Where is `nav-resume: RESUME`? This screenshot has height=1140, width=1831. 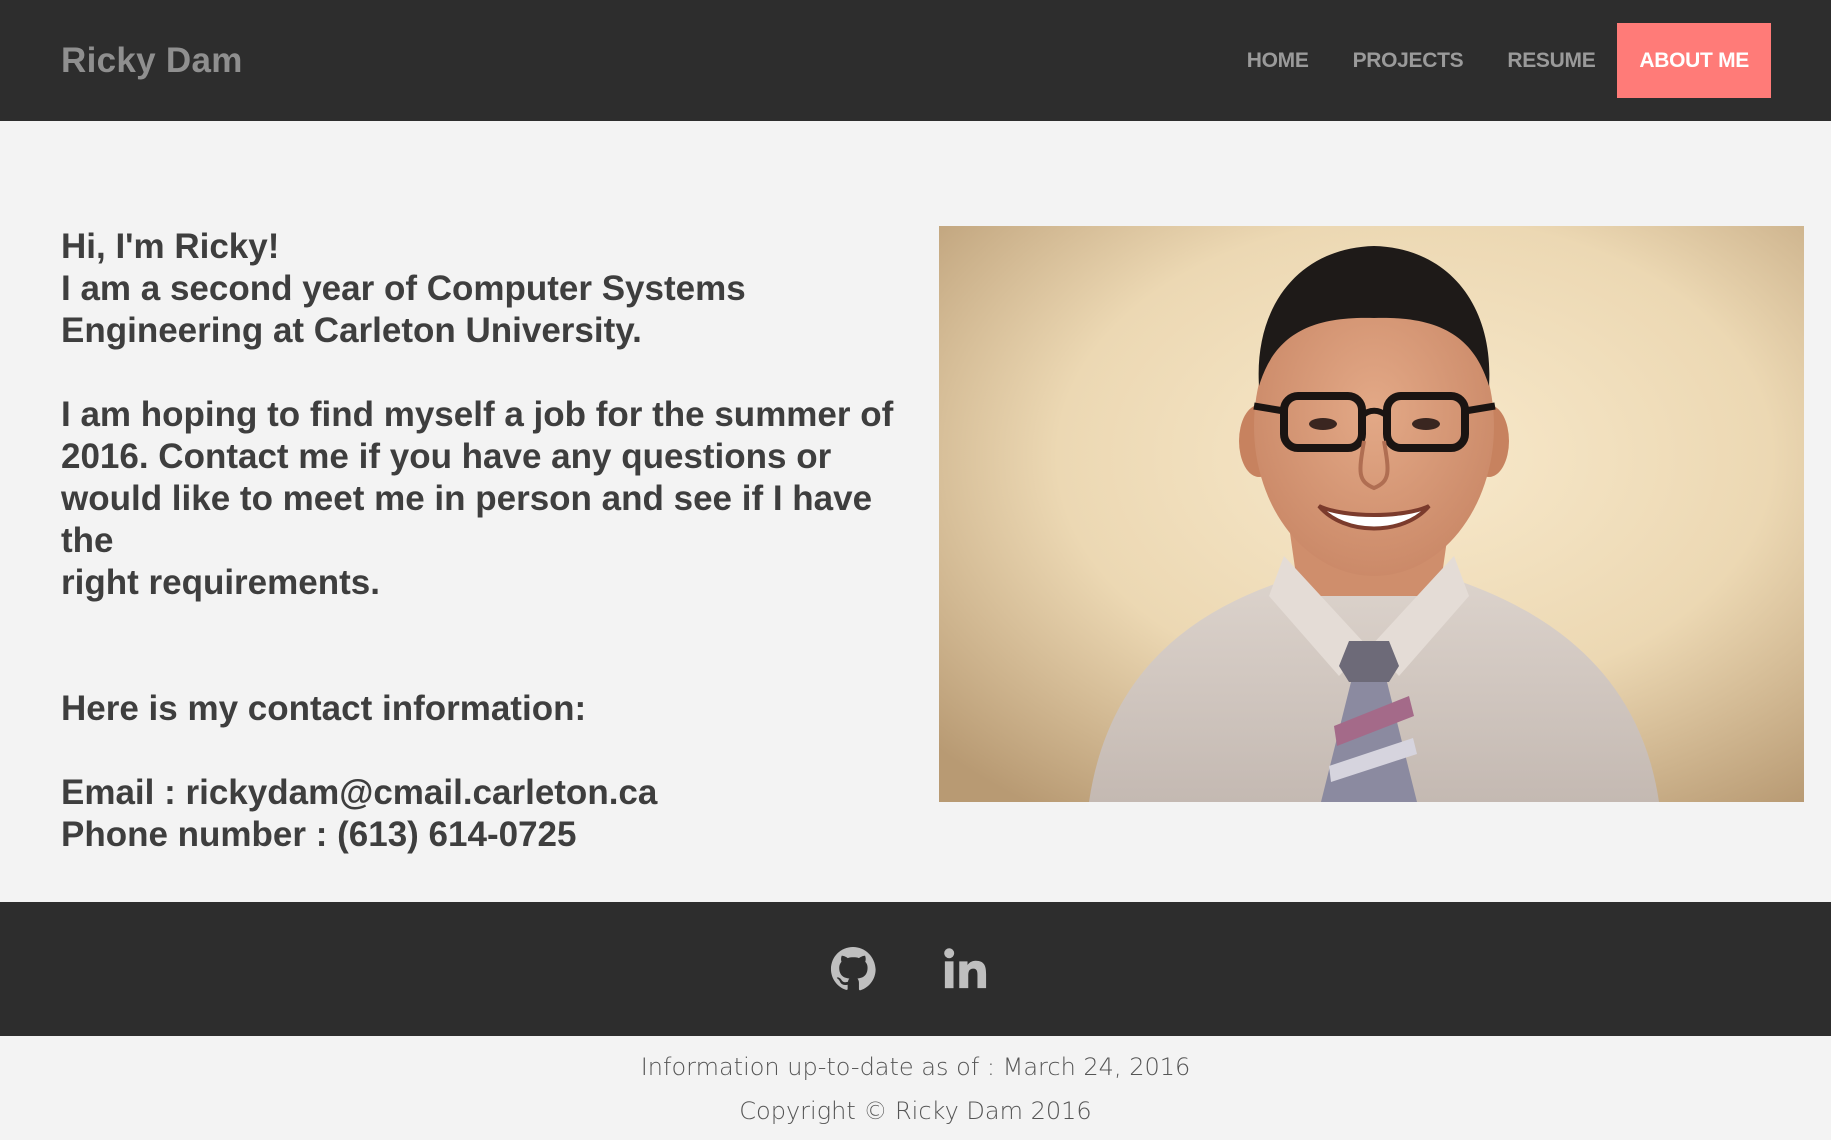 nav-resume: RESUME is located at coordinates (1551, 60).